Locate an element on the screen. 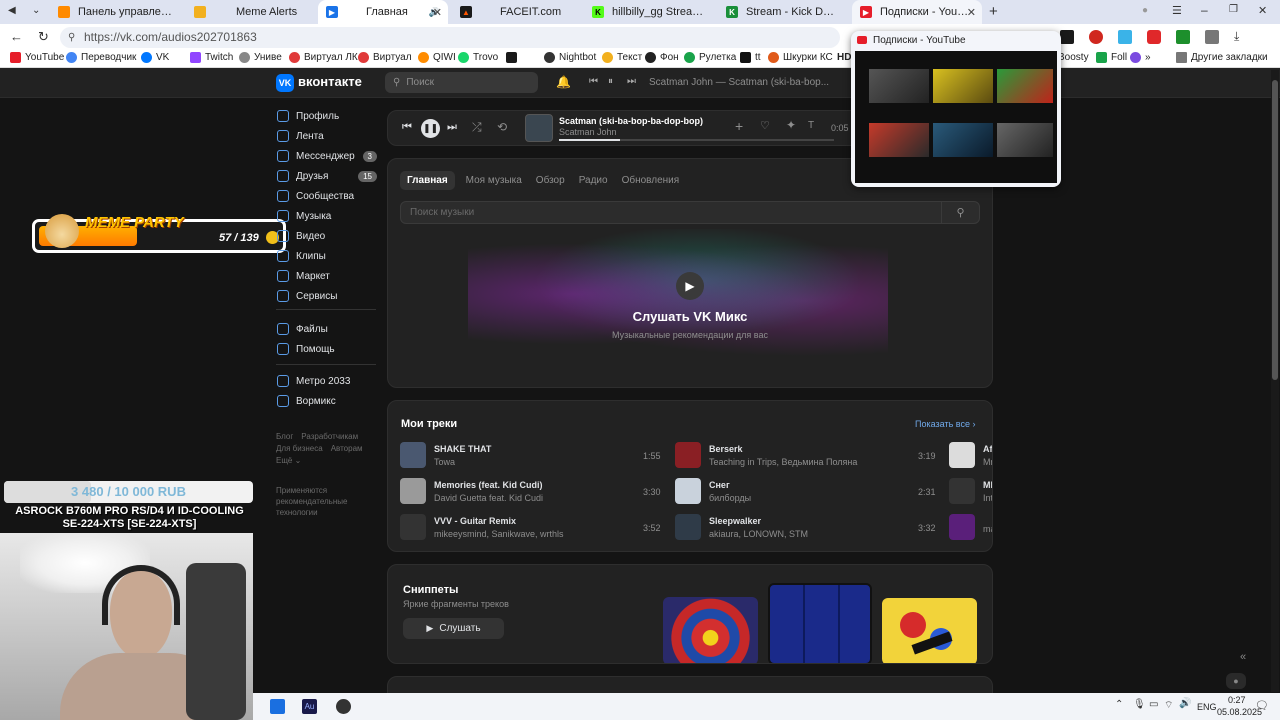 The width and height of the screenshot is (1280, 720). repeat-icon: ⟲ is located at coordinates (502, 127).